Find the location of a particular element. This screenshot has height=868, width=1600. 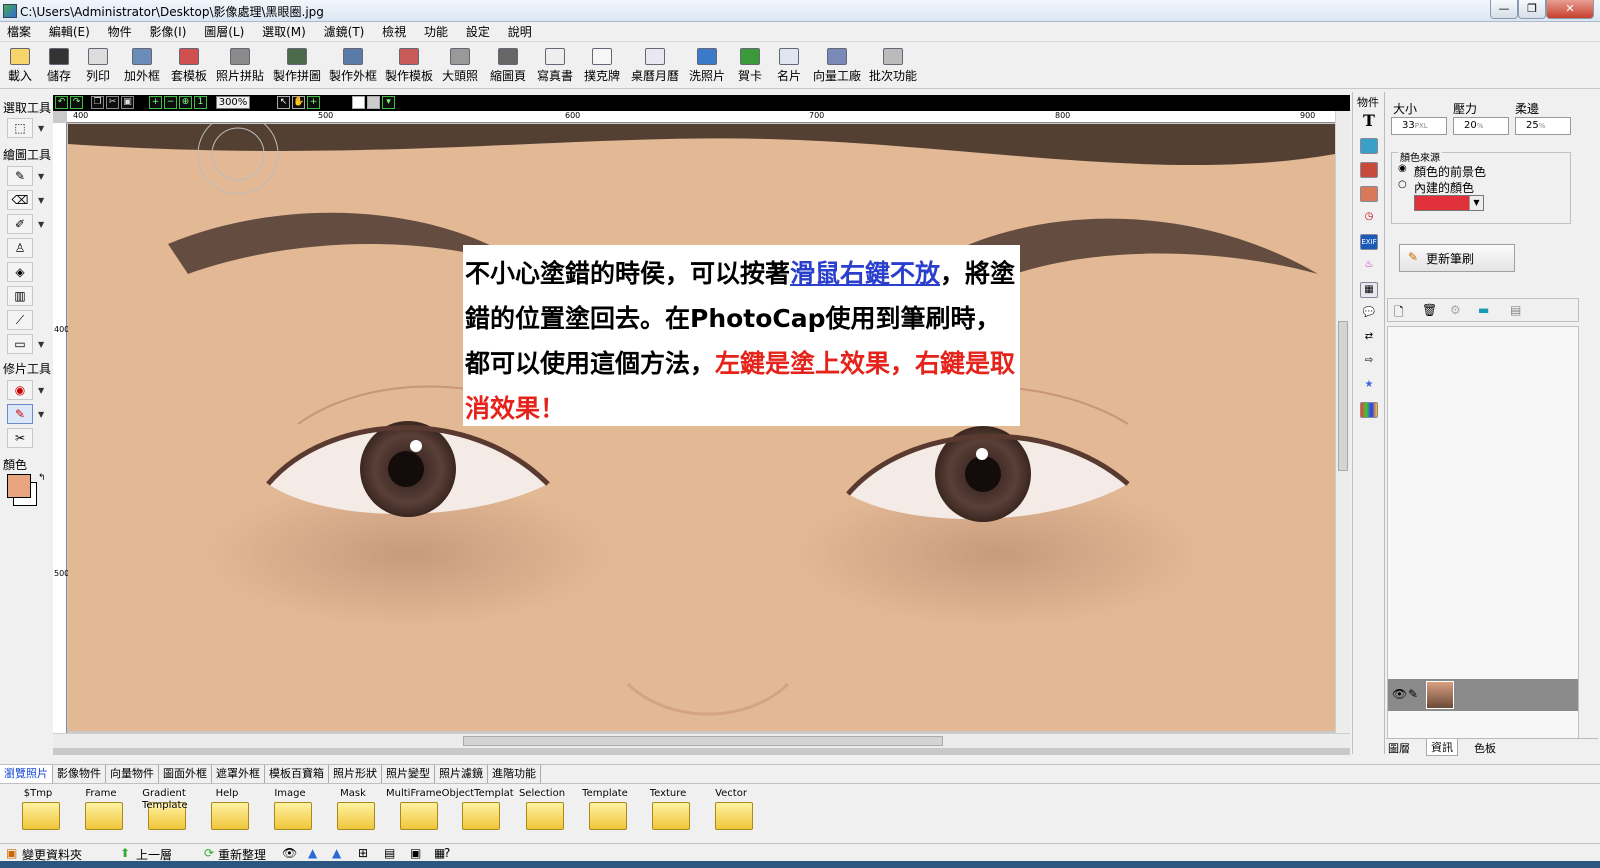

swap-colors-icon: ↰ is located at coordinates (42, 478).